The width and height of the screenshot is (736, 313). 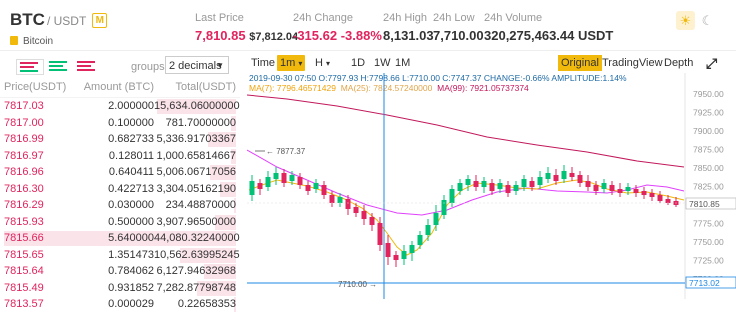 What do you see at coordinates (131, 205) in the screenshot?
I see `ask-amount: 0.030000` at bounding box center [131, 205].